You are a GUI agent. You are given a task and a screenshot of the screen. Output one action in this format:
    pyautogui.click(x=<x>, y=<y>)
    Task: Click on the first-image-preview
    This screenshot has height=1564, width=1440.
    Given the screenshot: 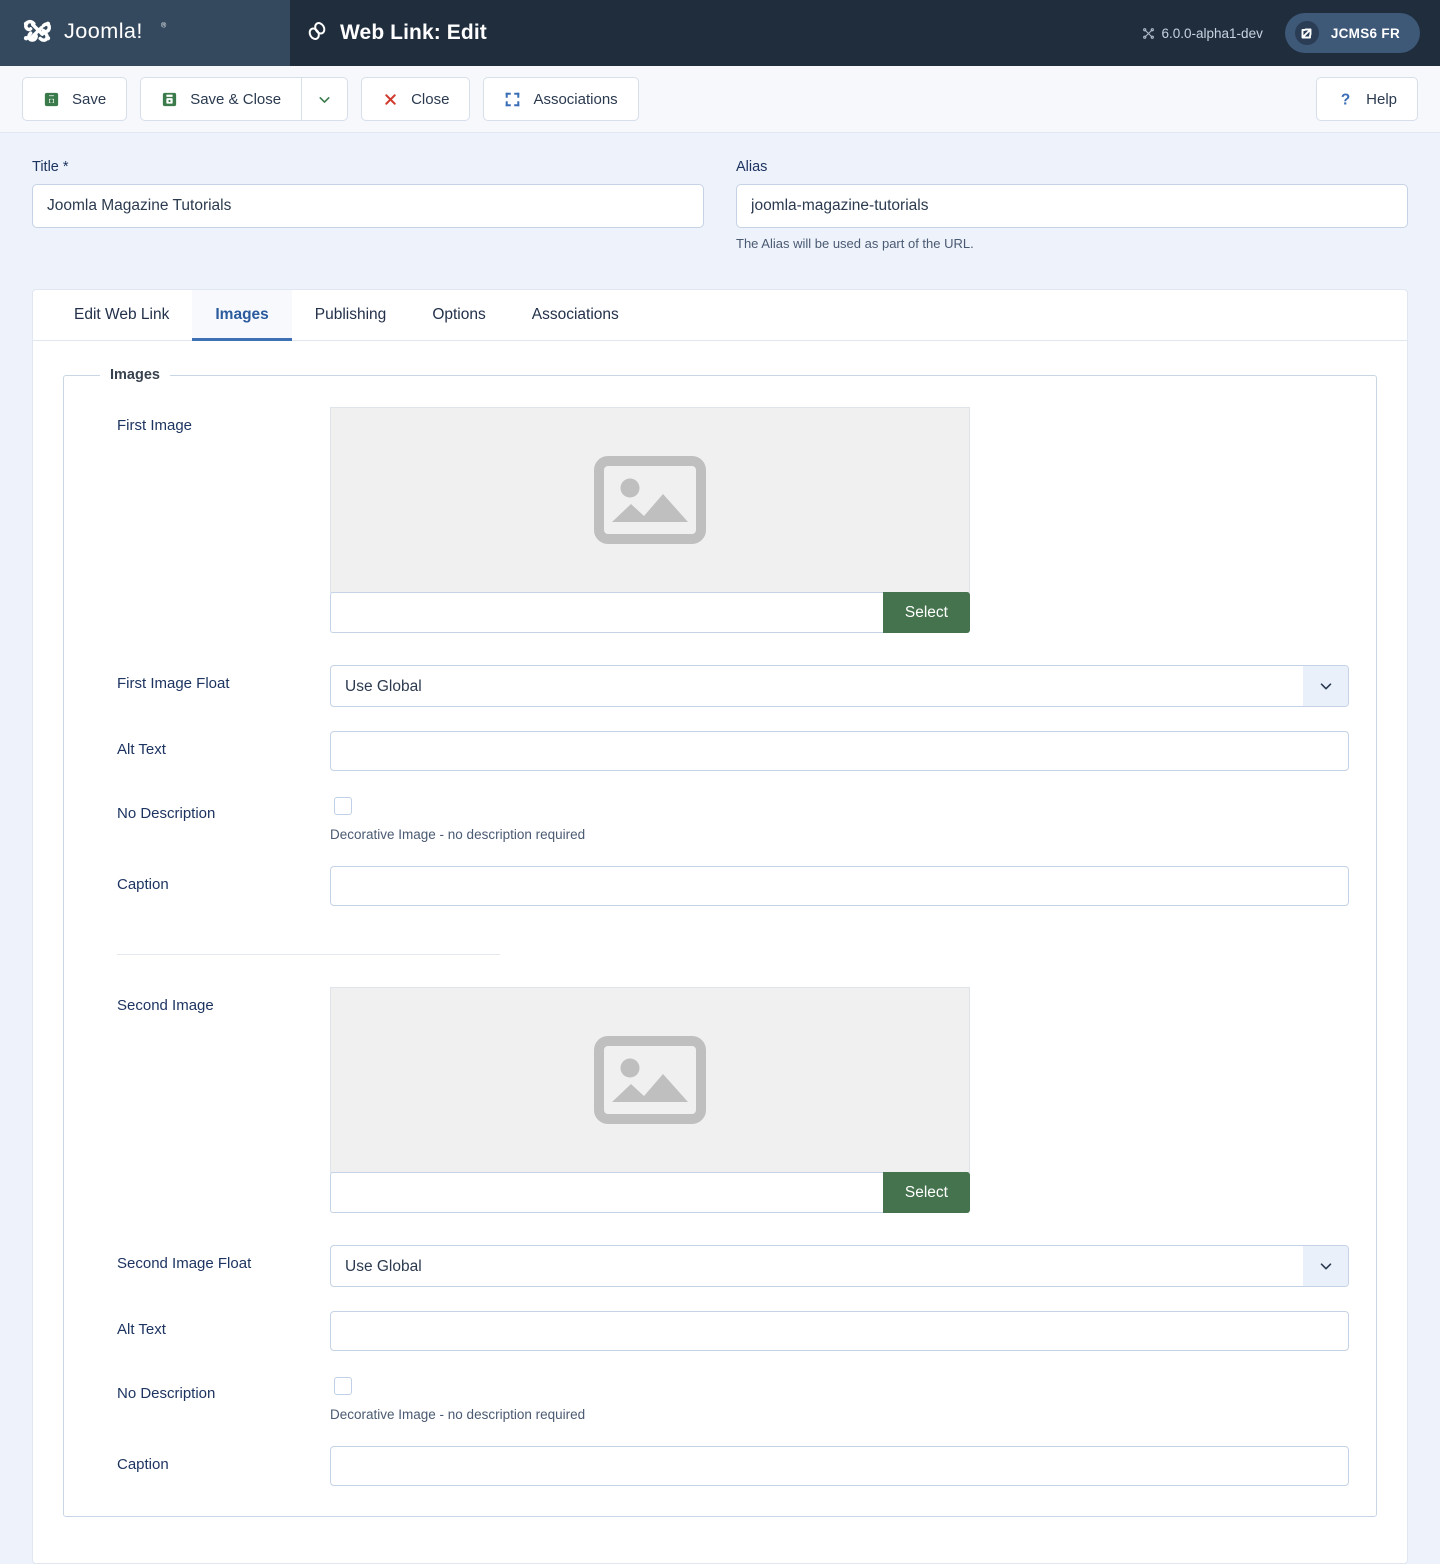 What is the action you would take?
    pyautogui.click(x=650, y=500)
    